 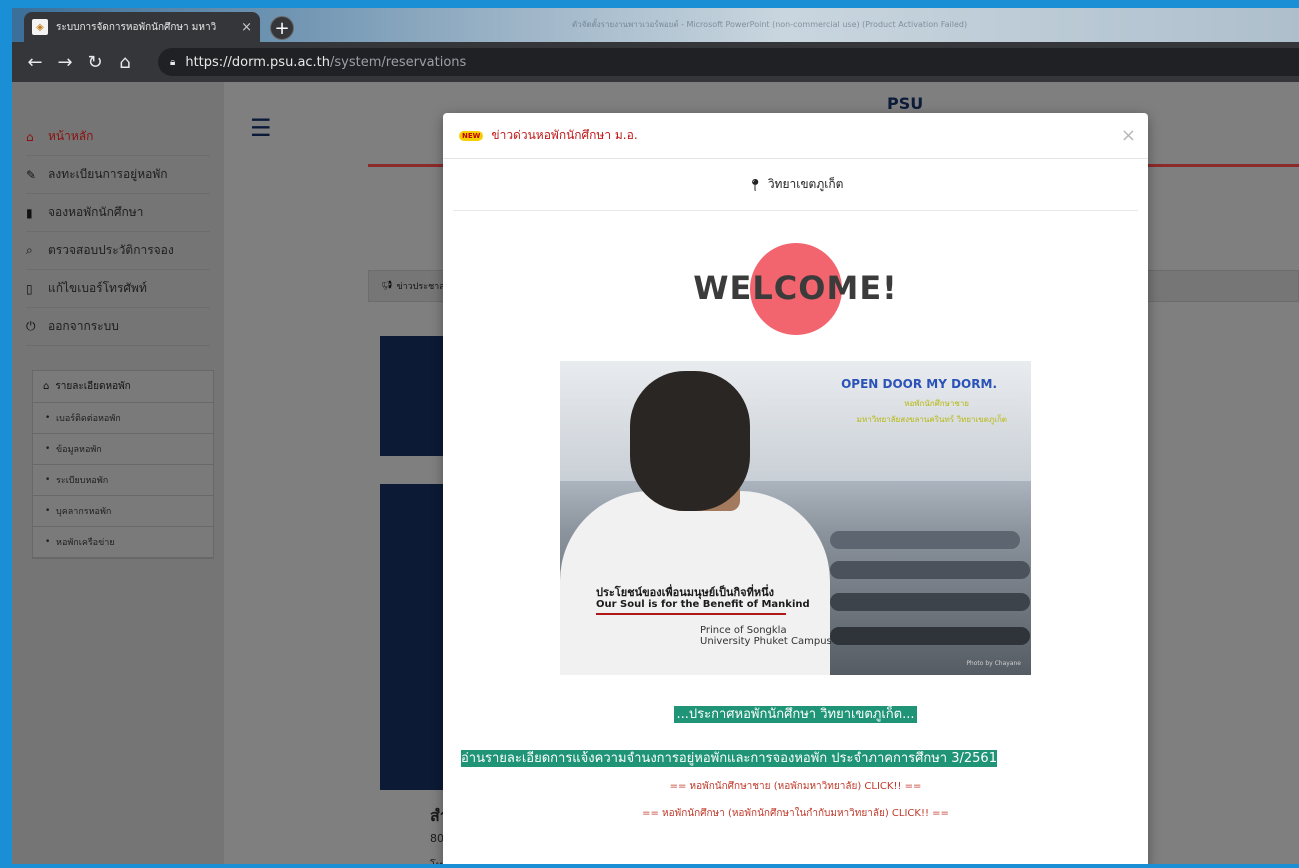 I want to click on modal-header: NEW ข่าวด่วนหอพักนักศึกษา ม.อ. ×, so click(x=795, y=136).